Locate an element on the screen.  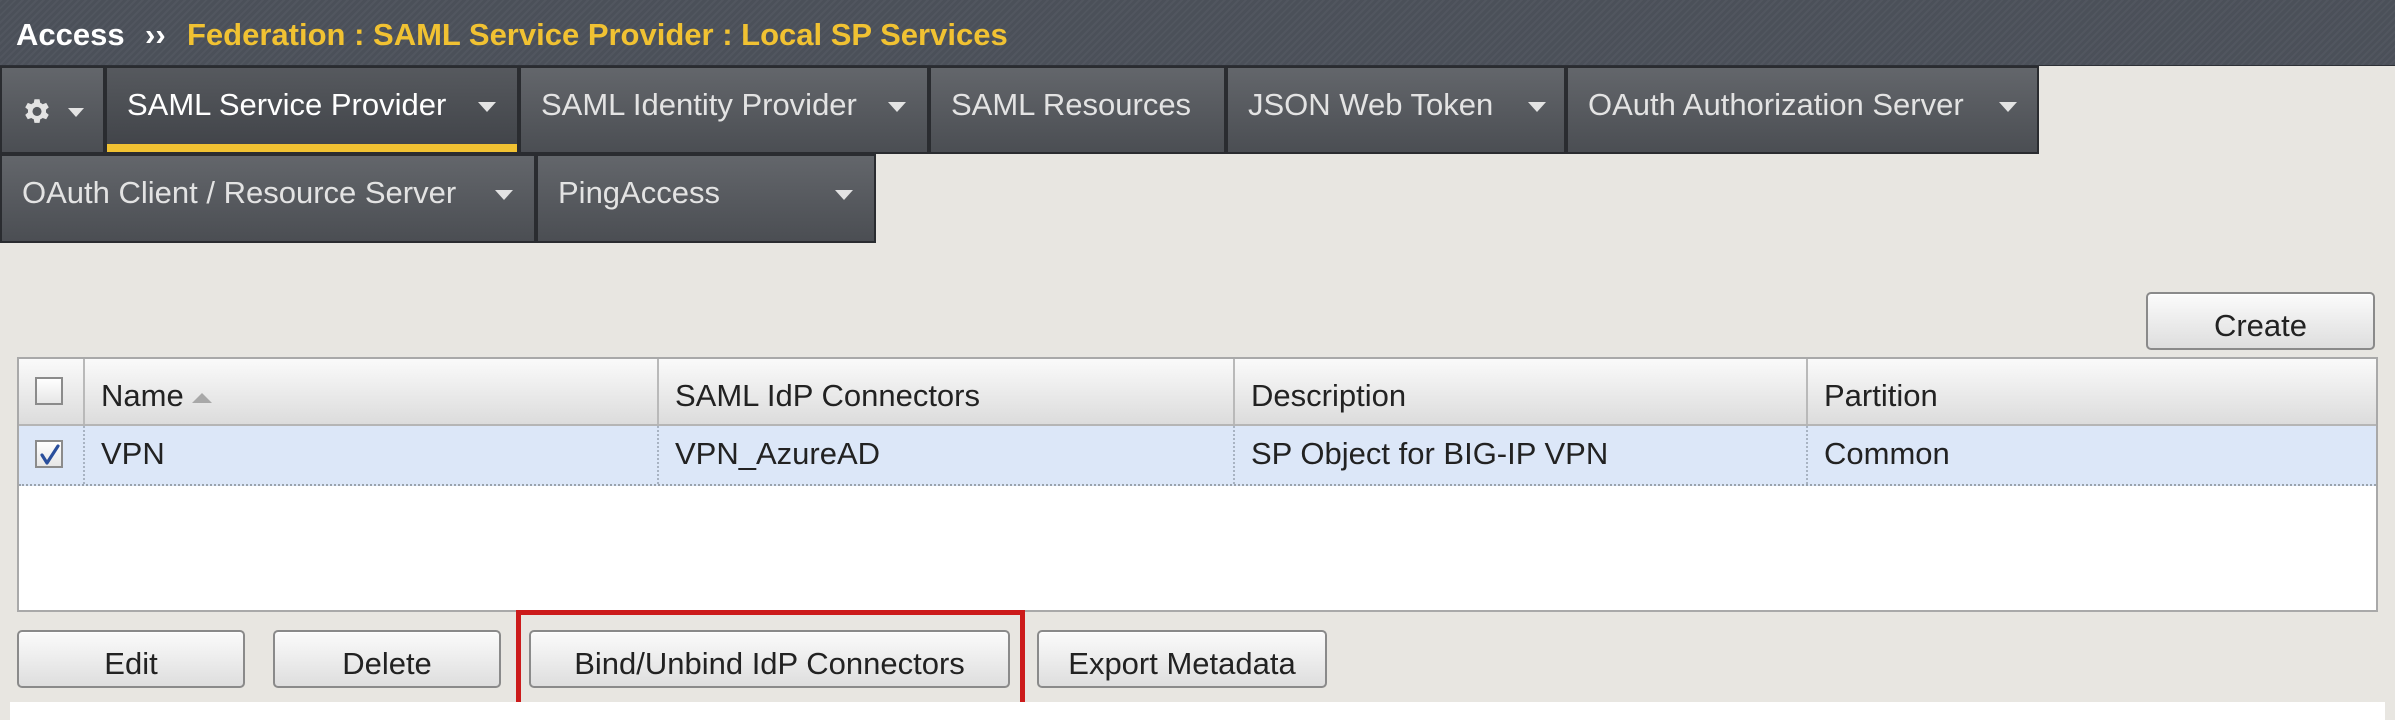
delete-button: Delete is located at coordinates (387, 659).